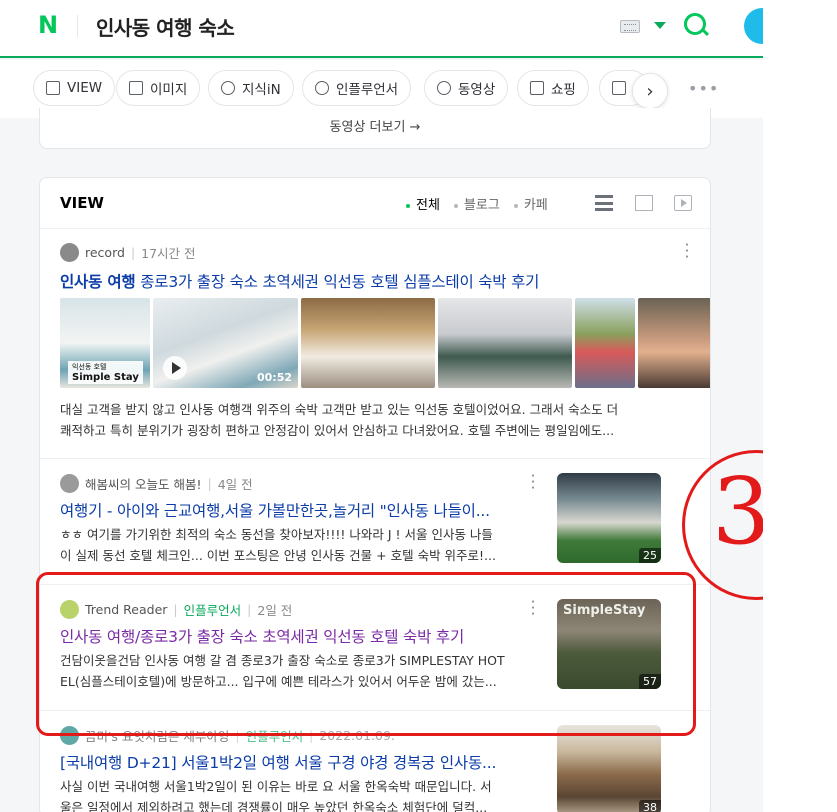 This screenshot has height=812, width=837. What do you see at coordinates (619, 88) in the screenshot?
I see `news-icon` at bounding box center [619, 88].